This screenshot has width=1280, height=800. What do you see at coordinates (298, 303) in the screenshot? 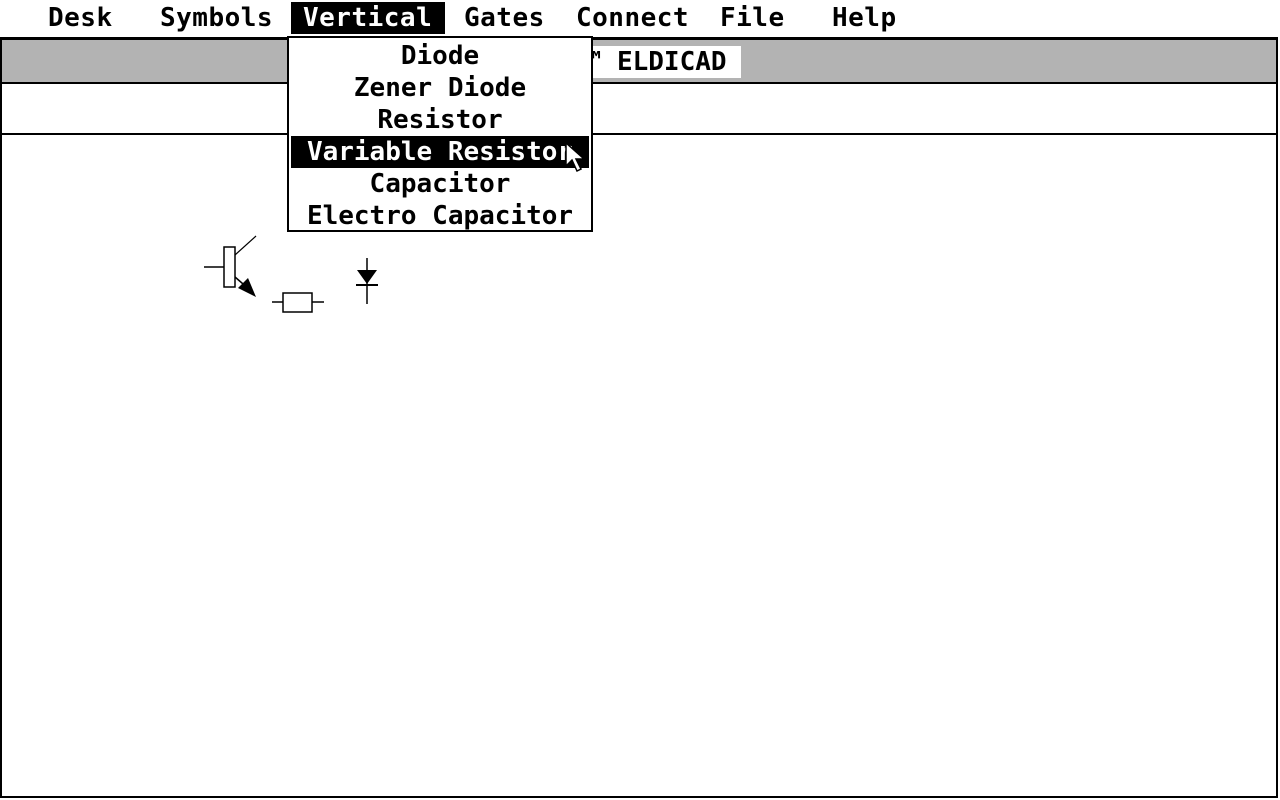
I see `resistor-icon` at bounding box center [298, 303].